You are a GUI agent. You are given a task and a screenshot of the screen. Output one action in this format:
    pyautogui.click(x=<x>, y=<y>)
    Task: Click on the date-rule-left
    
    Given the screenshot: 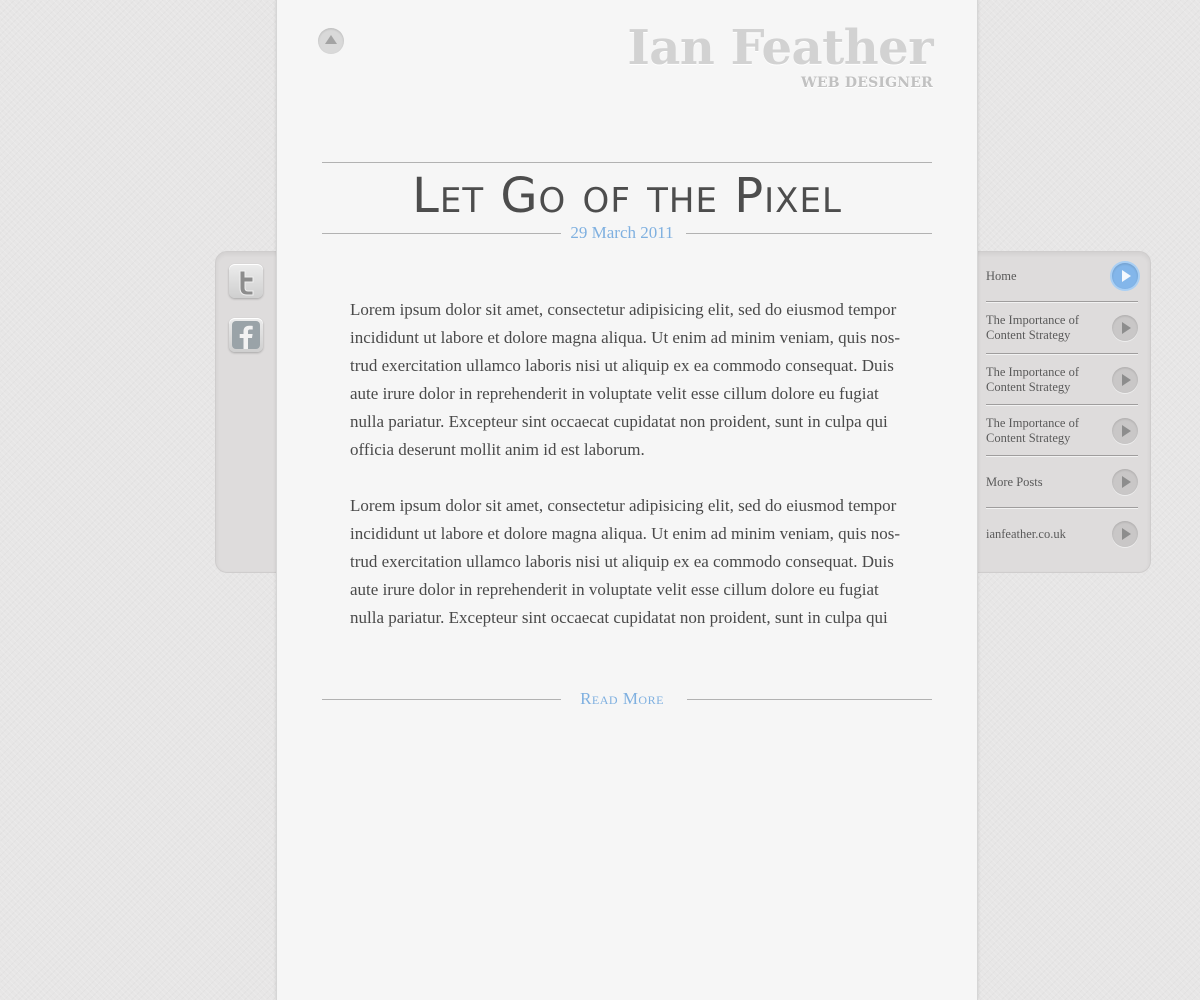 What is the action you would take?
    pyautogui.click(x=441, y=233)
    